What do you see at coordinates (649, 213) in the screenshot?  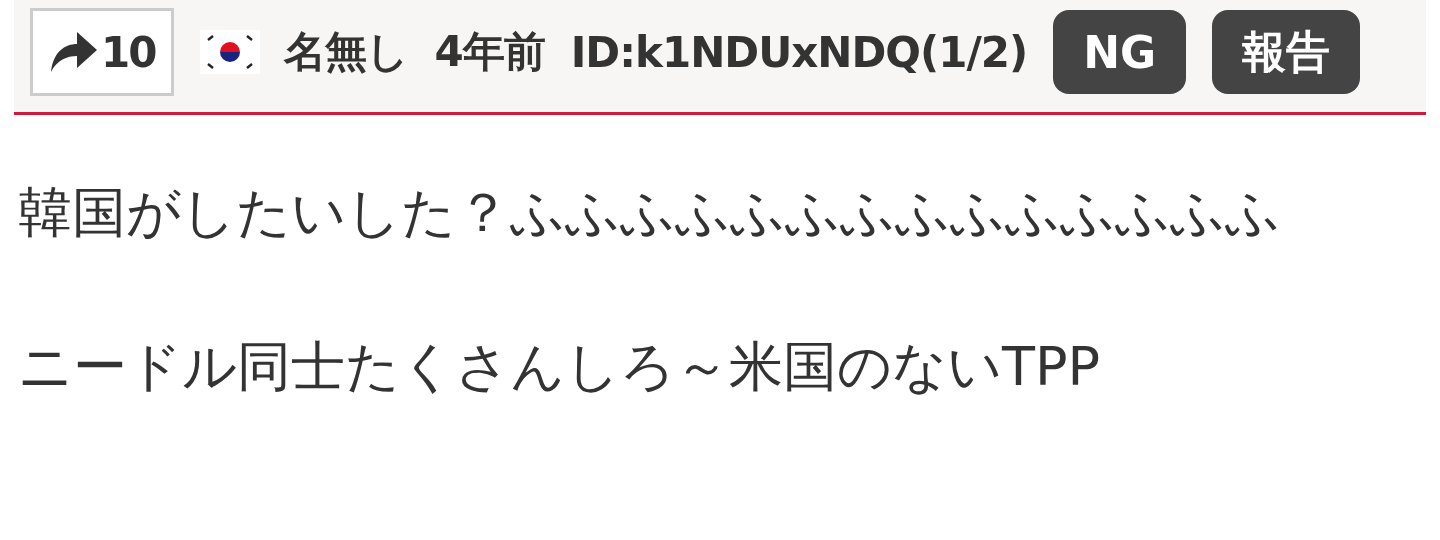 I see `post-text: 韓国がしたいした？ふふふふふふふふふふふふふふ` at bounding box center [649, 213].